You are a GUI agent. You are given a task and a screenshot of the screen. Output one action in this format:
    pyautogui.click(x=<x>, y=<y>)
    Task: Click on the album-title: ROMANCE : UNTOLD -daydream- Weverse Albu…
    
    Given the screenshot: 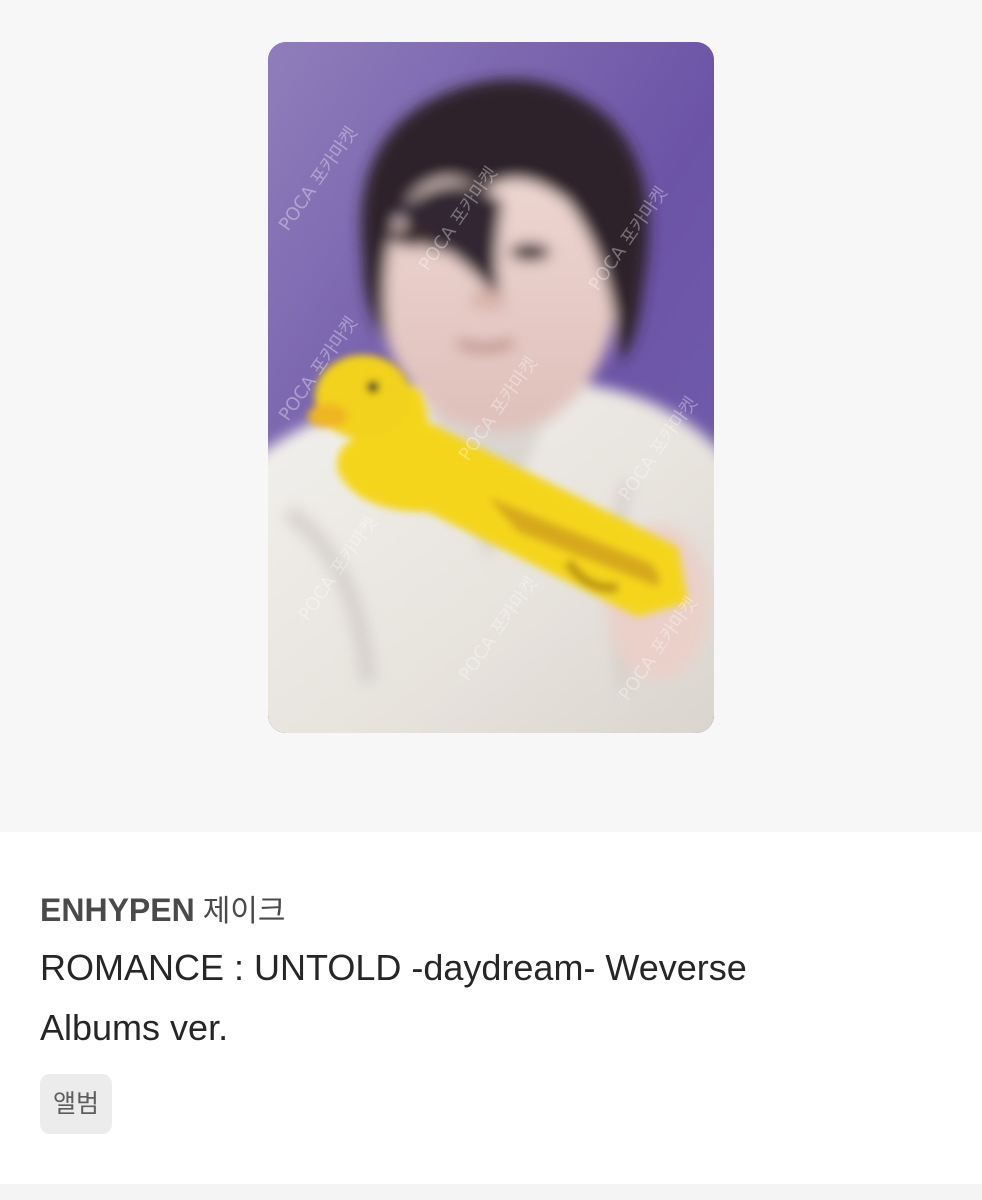 What is the action you would take?
    pyautogui.click(x=450, y=998)
    